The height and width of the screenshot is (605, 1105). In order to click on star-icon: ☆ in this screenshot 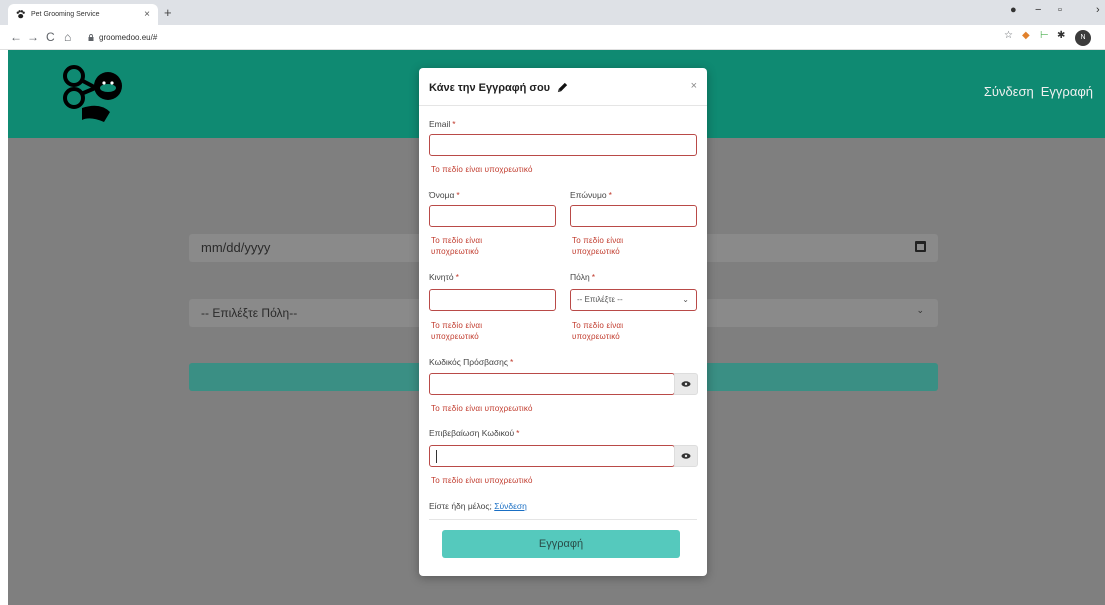, I will do `click(1008, 35)`.